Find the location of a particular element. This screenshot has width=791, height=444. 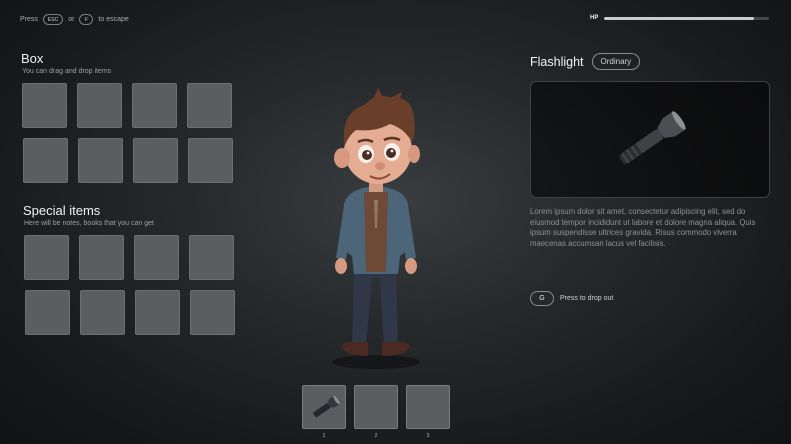

box-title: Box is located at coordinates (32, 58).